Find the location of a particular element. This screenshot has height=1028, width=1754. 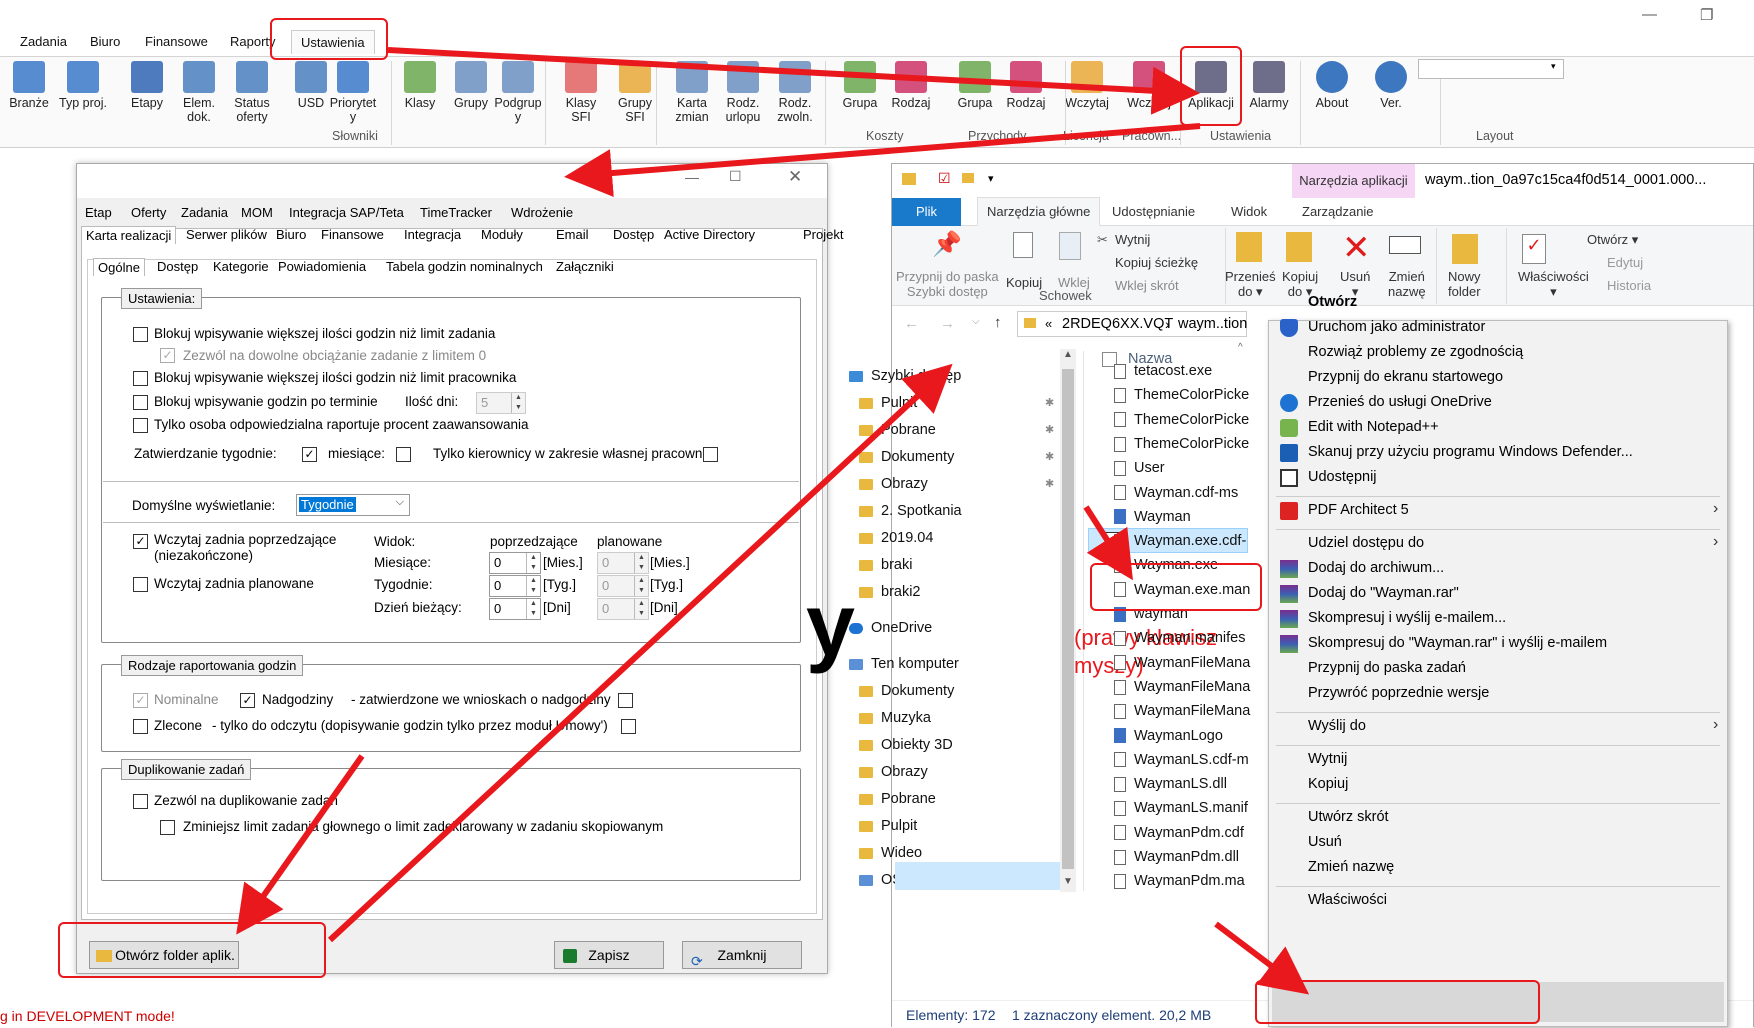

ilosc-dni-spinner: 5 ▲ ▼ is located at coordinates (501, 403).